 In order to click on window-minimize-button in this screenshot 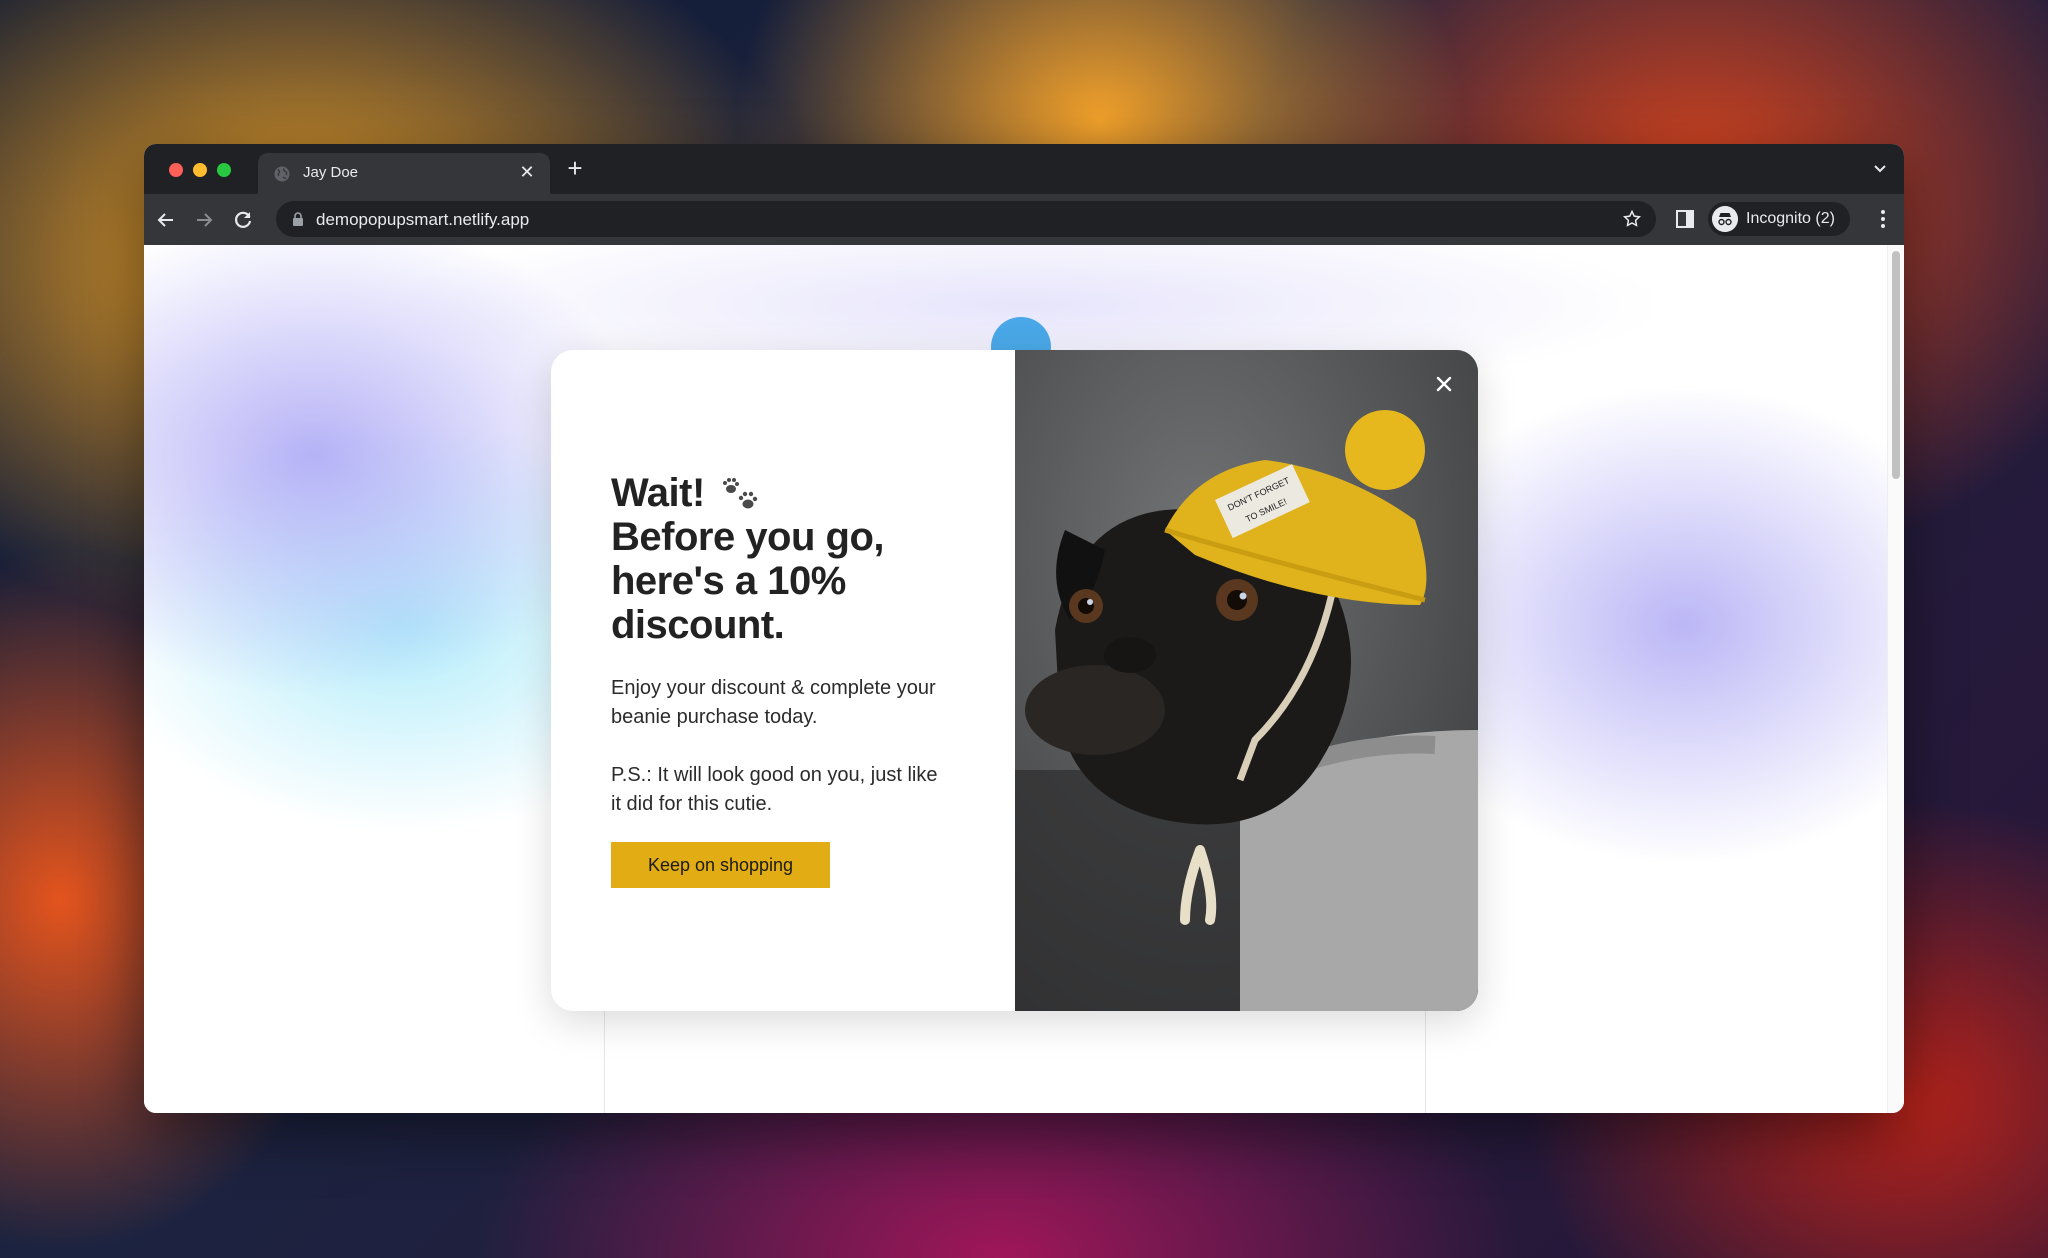, I will do `click(200, 170)`.